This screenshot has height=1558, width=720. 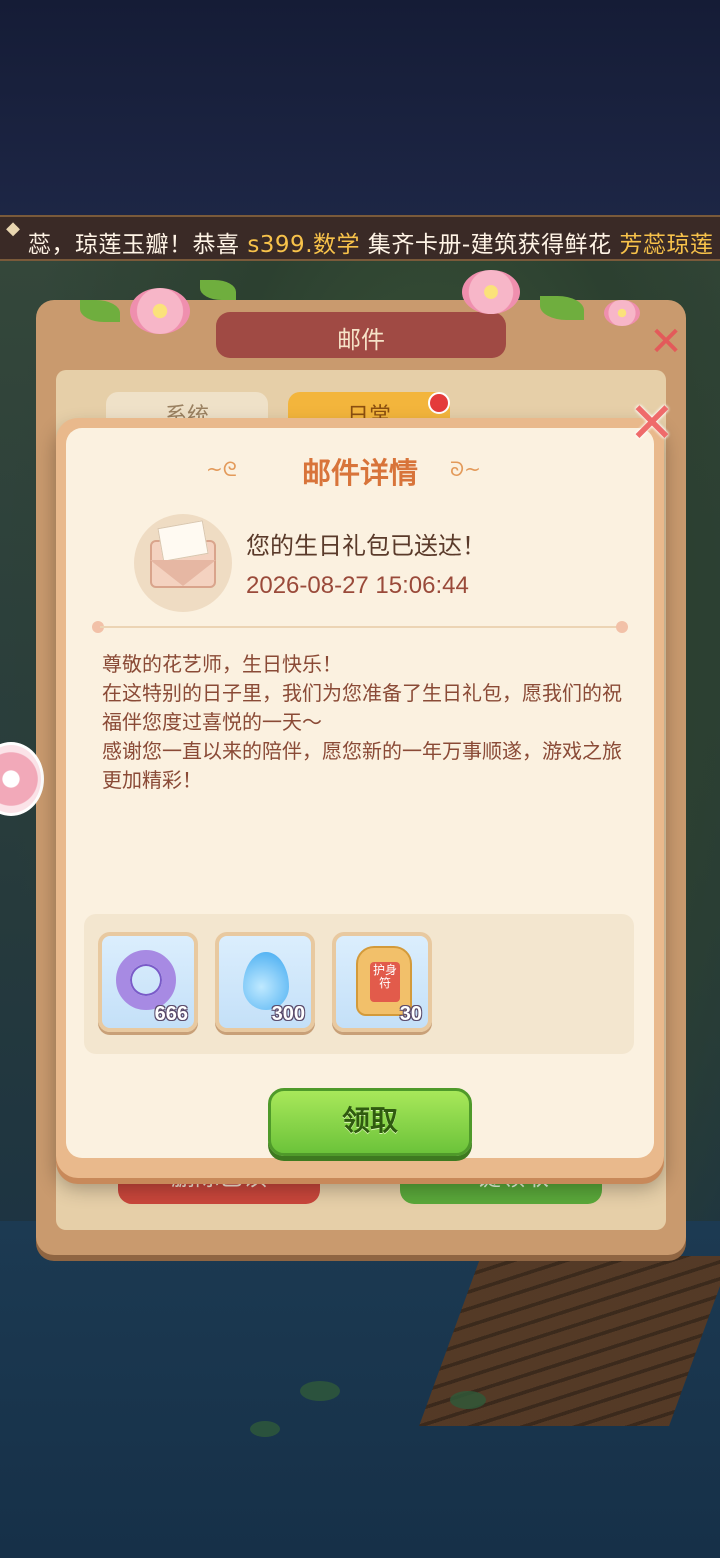 I want to click on water-drop-icon, so click(x=266, y=981).